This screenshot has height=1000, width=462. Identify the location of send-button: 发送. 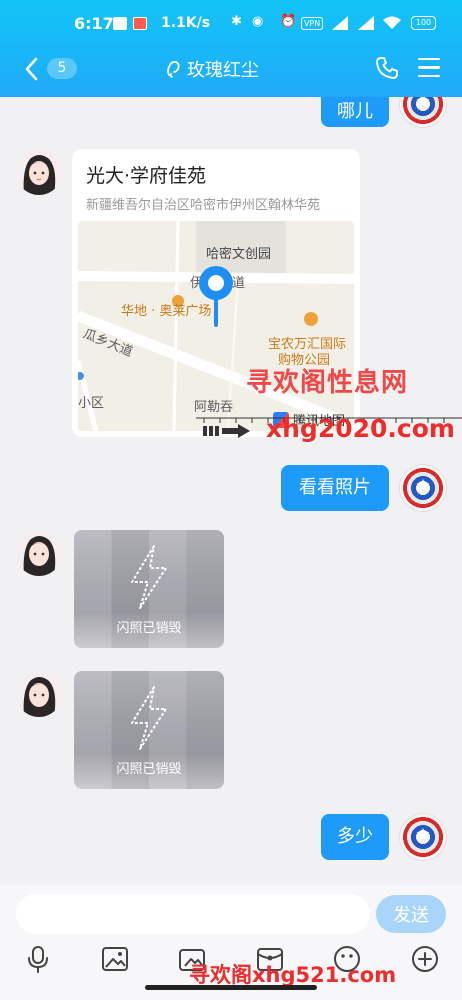
(411, 914).